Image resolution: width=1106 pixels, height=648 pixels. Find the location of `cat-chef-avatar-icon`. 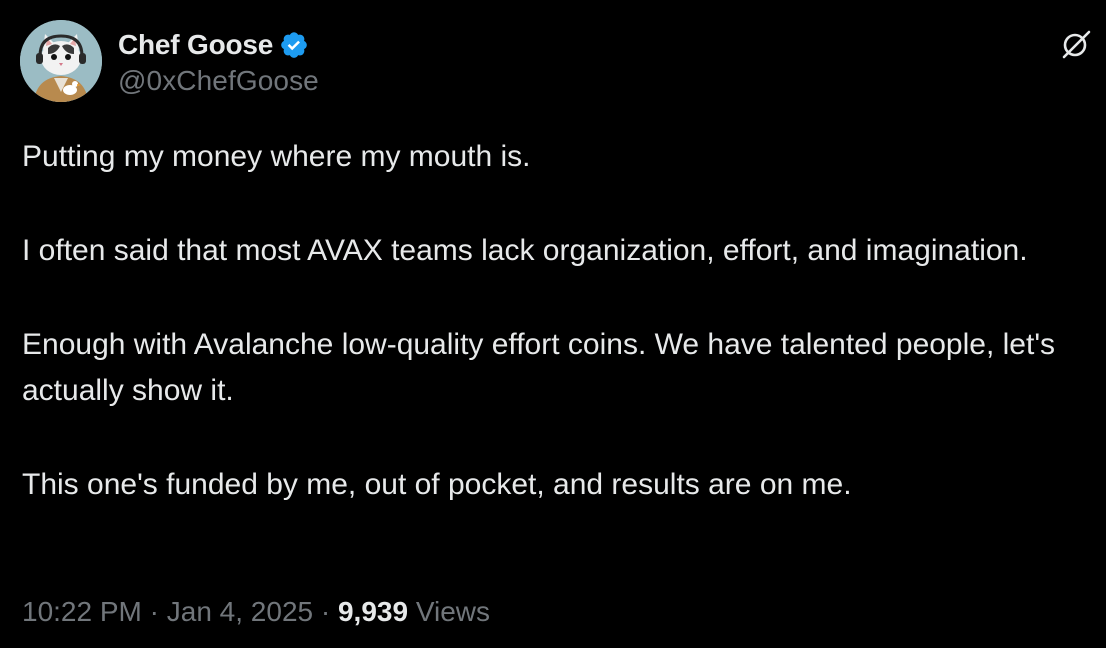

cat-chef-avatar-icon is located at coordinates (61, 61).